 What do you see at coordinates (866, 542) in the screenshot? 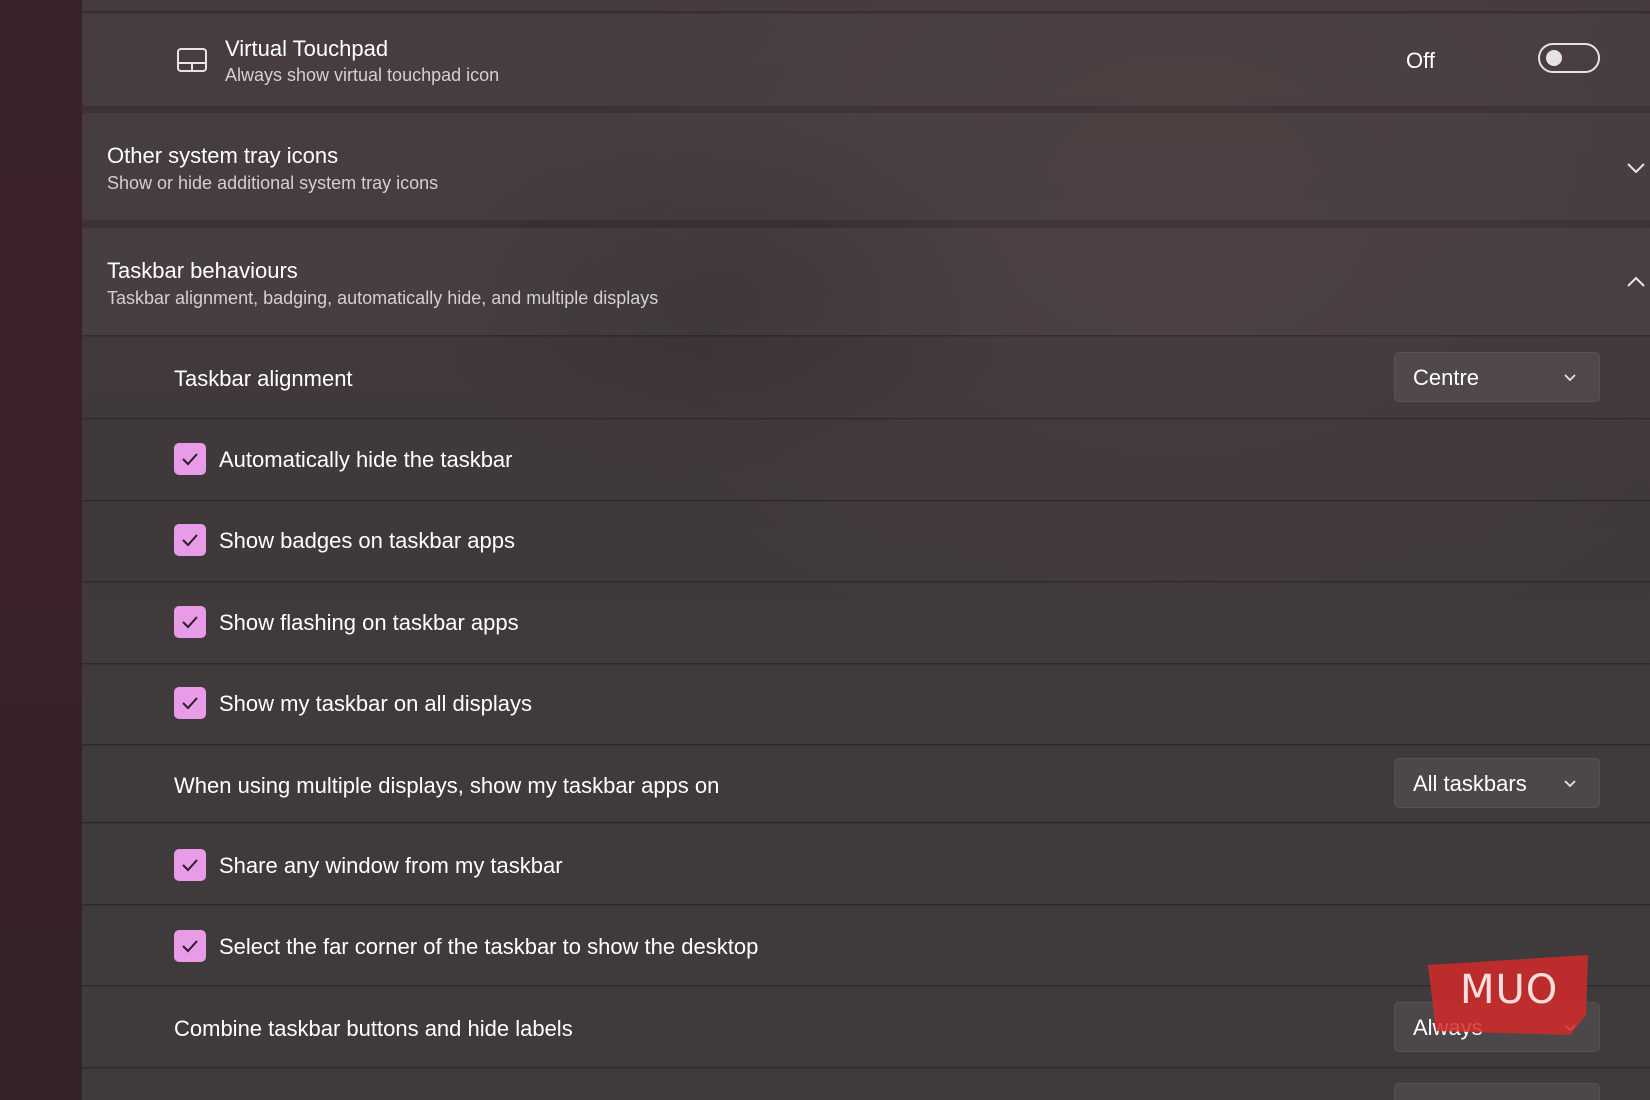
I see `show-badges-row: Show badges on taskbar apps` at bounding box center [866, 542].